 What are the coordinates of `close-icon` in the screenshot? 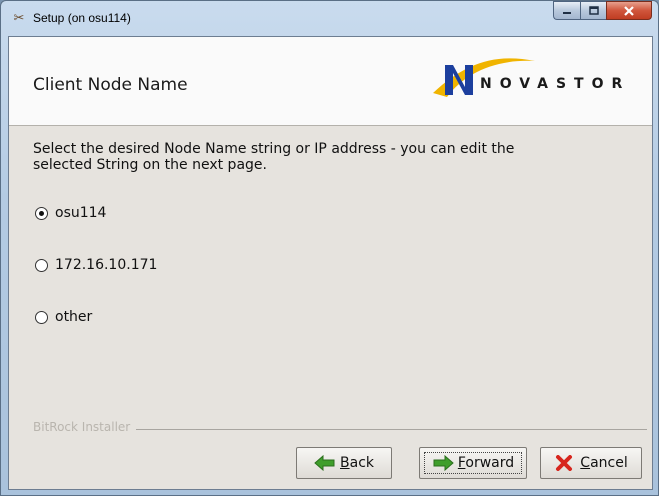 It's located at (629, 10).